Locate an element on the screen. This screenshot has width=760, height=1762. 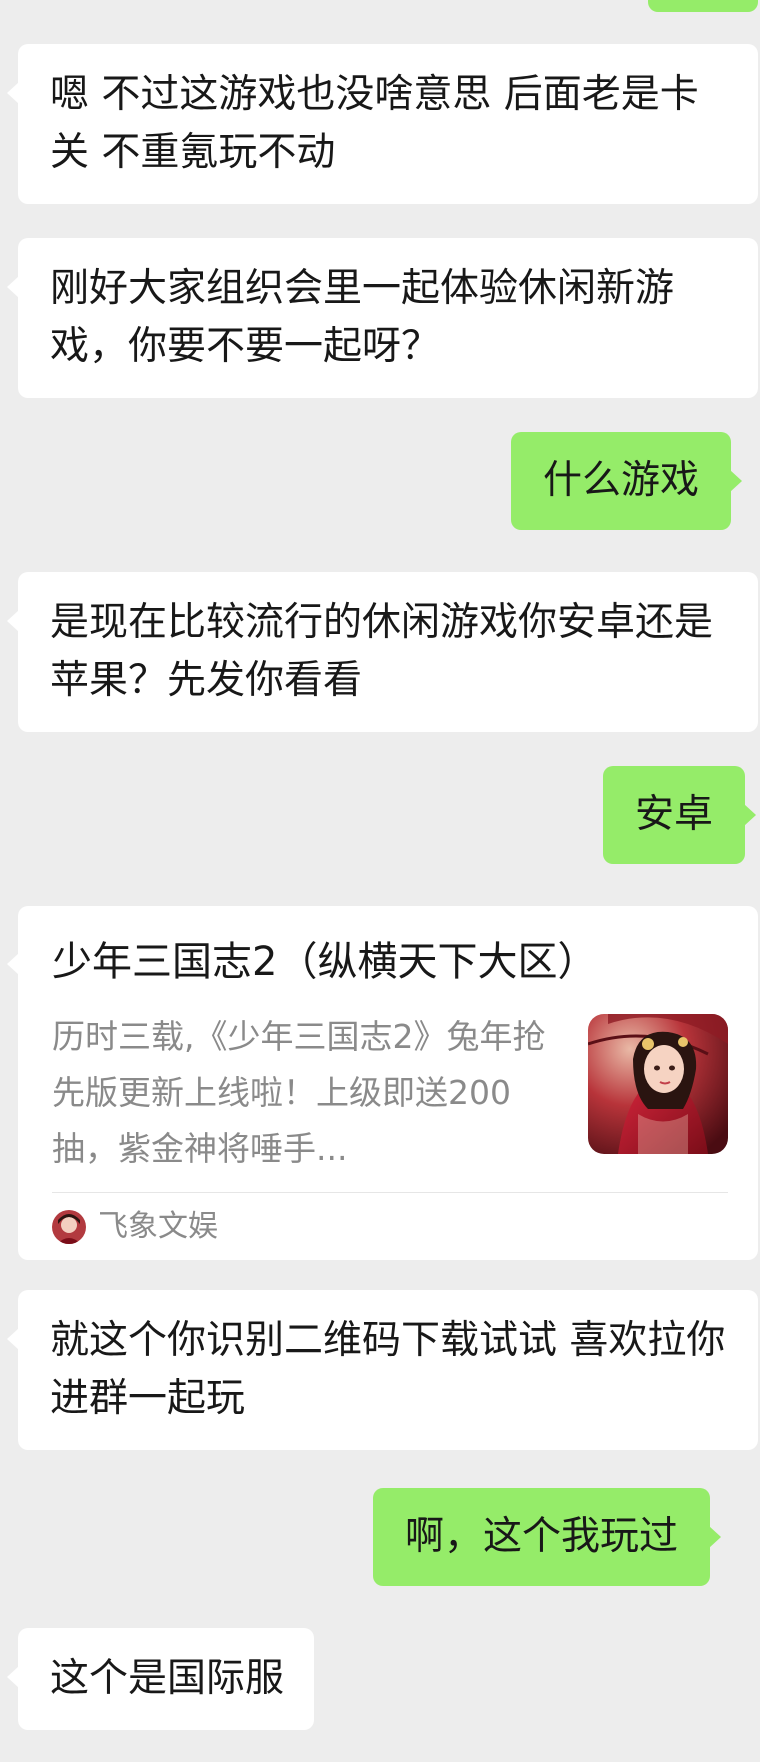
message-text: 嗯 不过这游戏也没啥意思 后面老是卡关 不重氪玩不动 is located at coordinates (374, 123).